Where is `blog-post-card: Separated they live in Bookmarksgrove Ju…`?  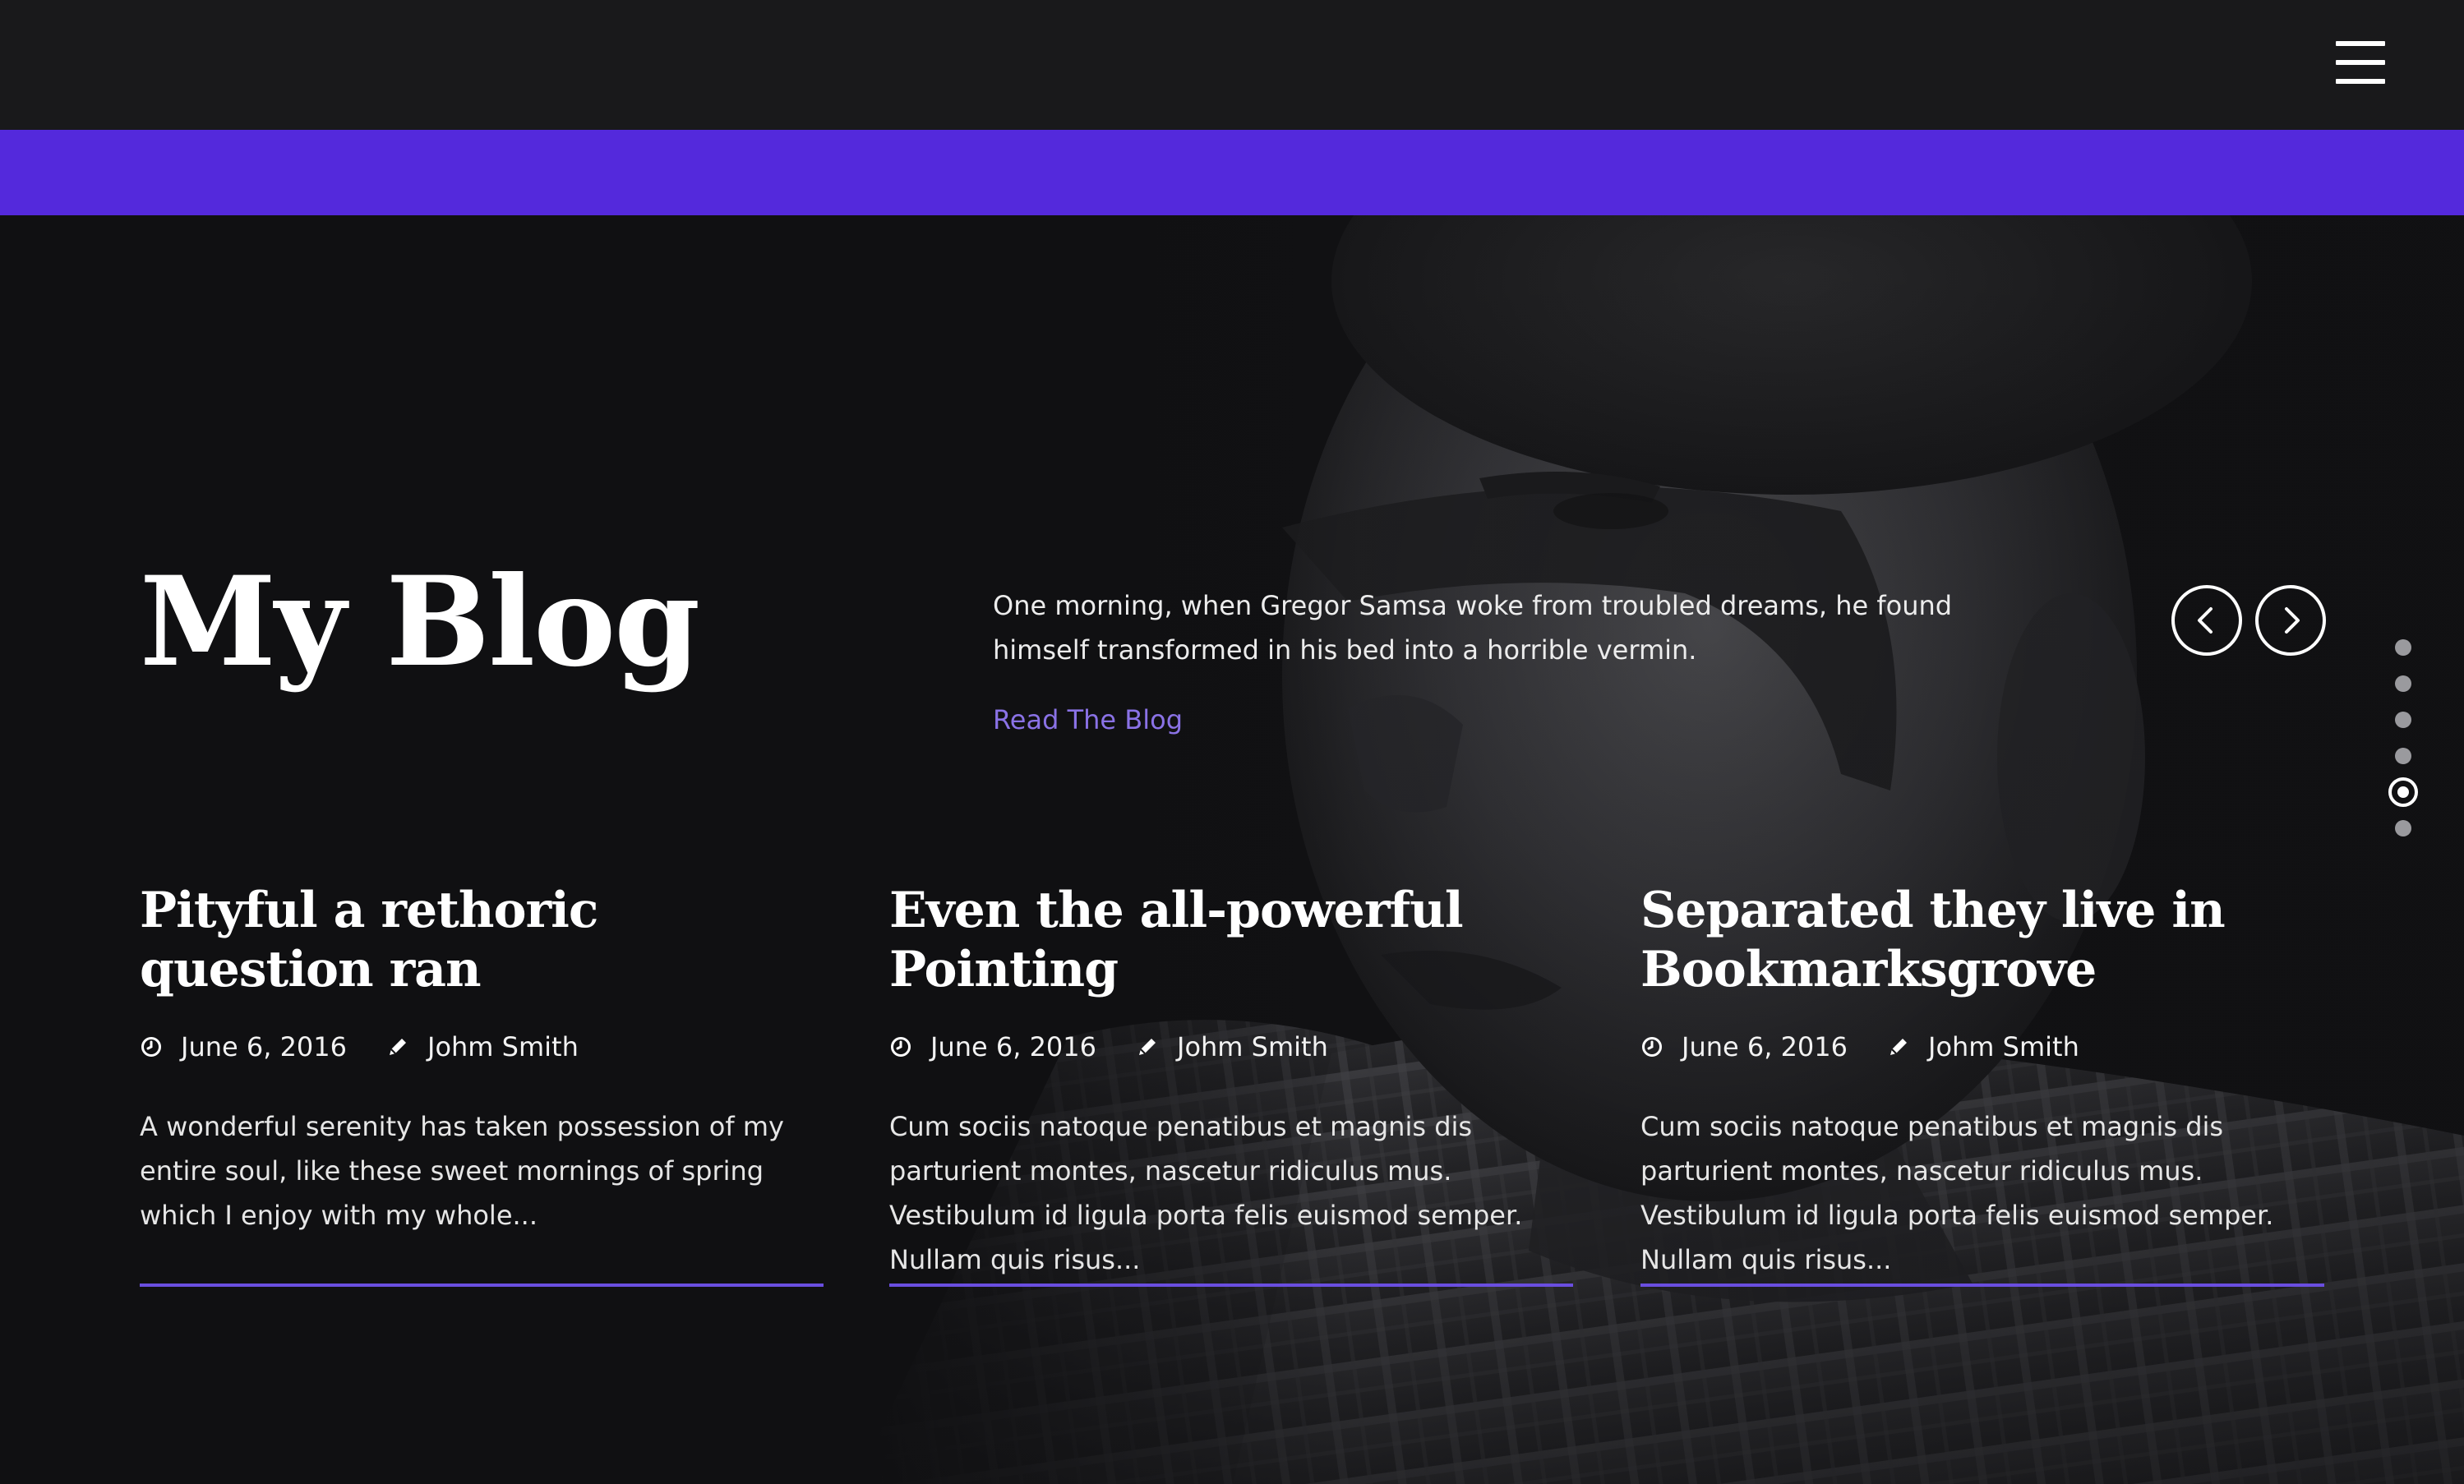 blog-post-card: Separated they live in Bookmarksgrove Ju… is located at coordinates (1982, 1082).